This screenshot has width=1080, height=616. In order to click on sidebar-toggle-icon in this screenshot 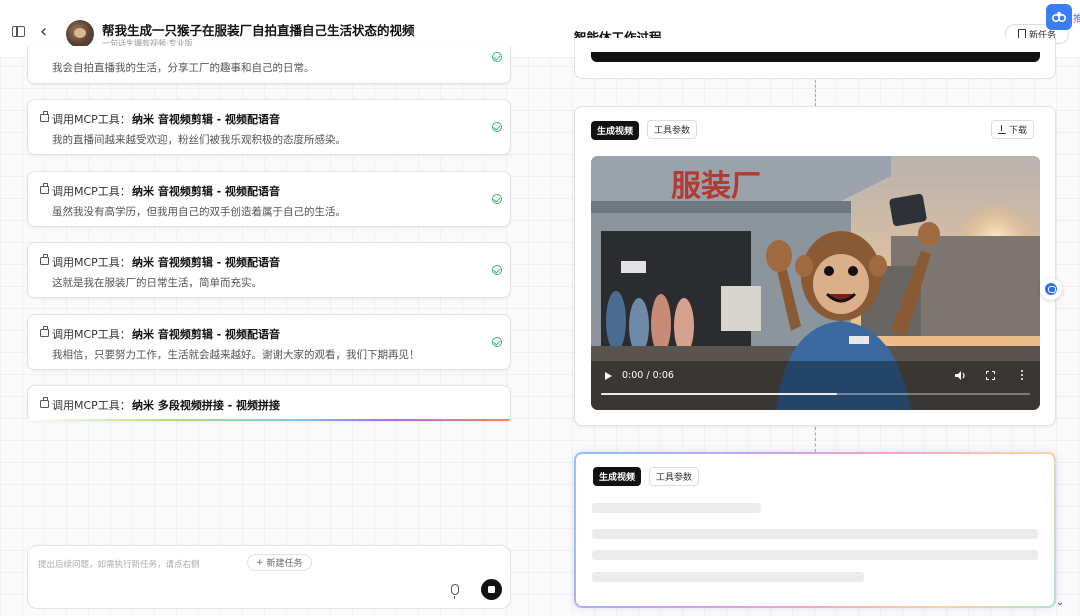, I will do `click(18, 31)`.